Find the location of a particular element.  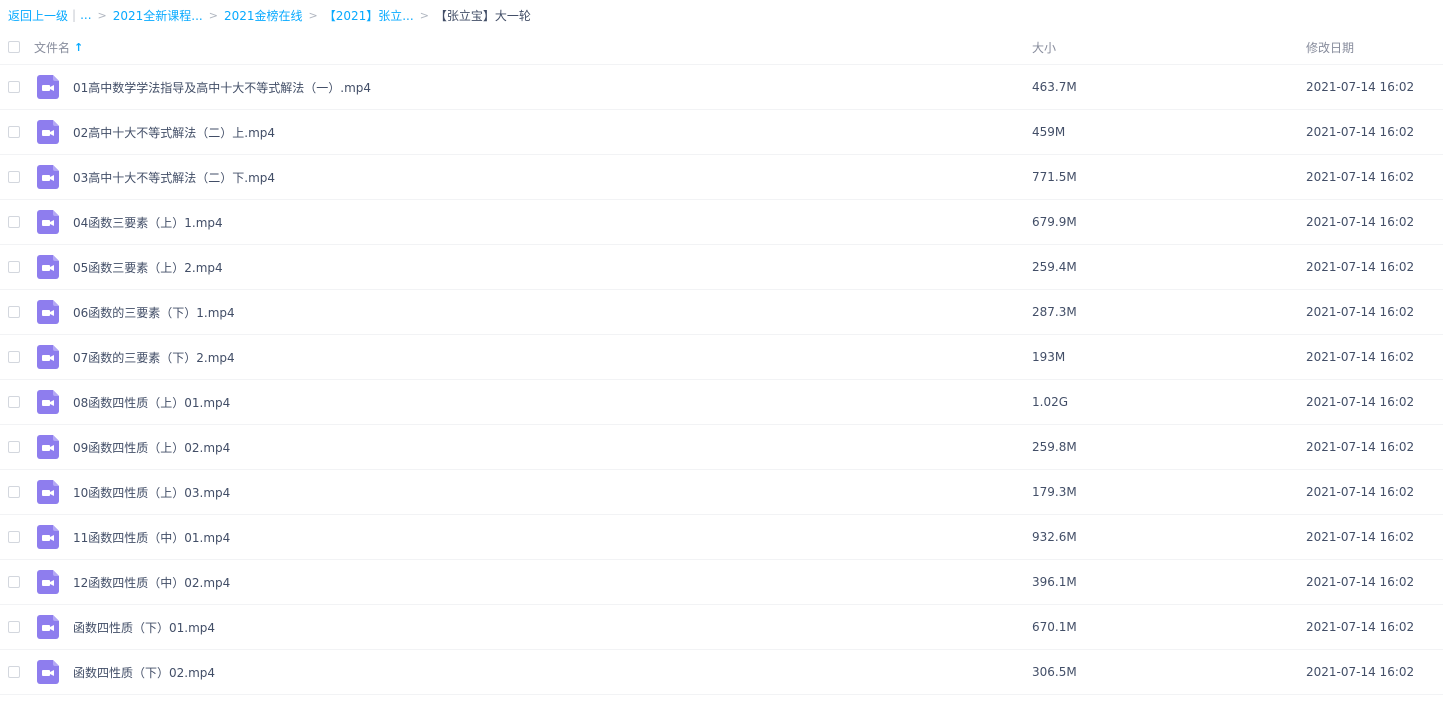

sort-ascending-icon: ↑ is located at coordinates (78, 47).